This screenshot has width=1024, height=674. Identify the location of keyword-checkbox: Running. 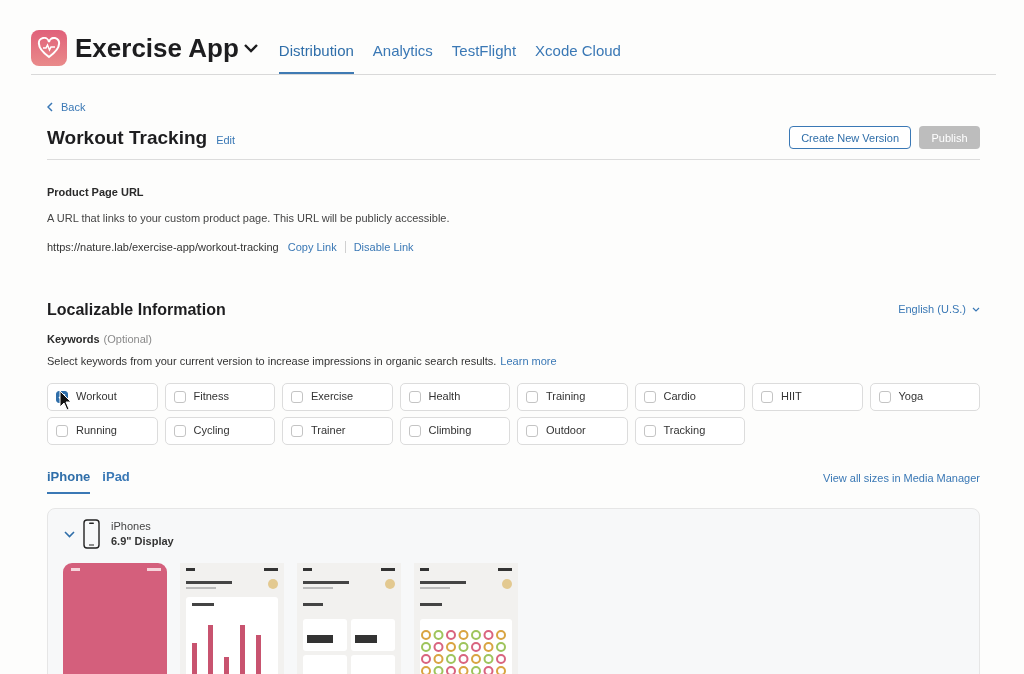
(102, 430).